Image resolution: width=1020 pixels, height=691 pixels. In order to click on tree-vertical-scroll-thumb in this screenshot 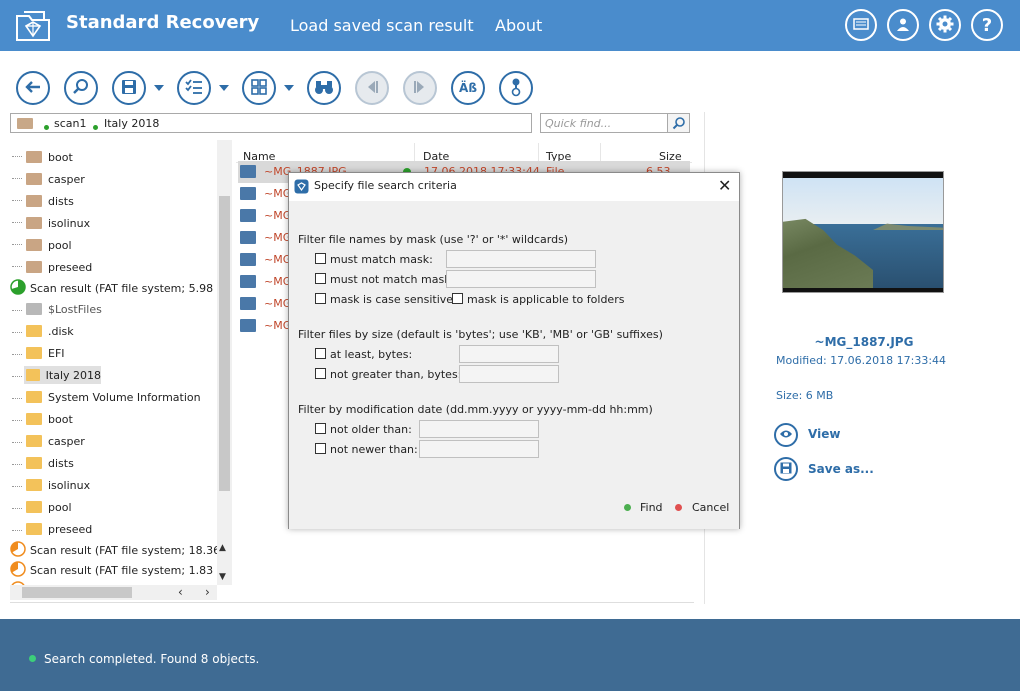, I will do `click(224, 343)`.